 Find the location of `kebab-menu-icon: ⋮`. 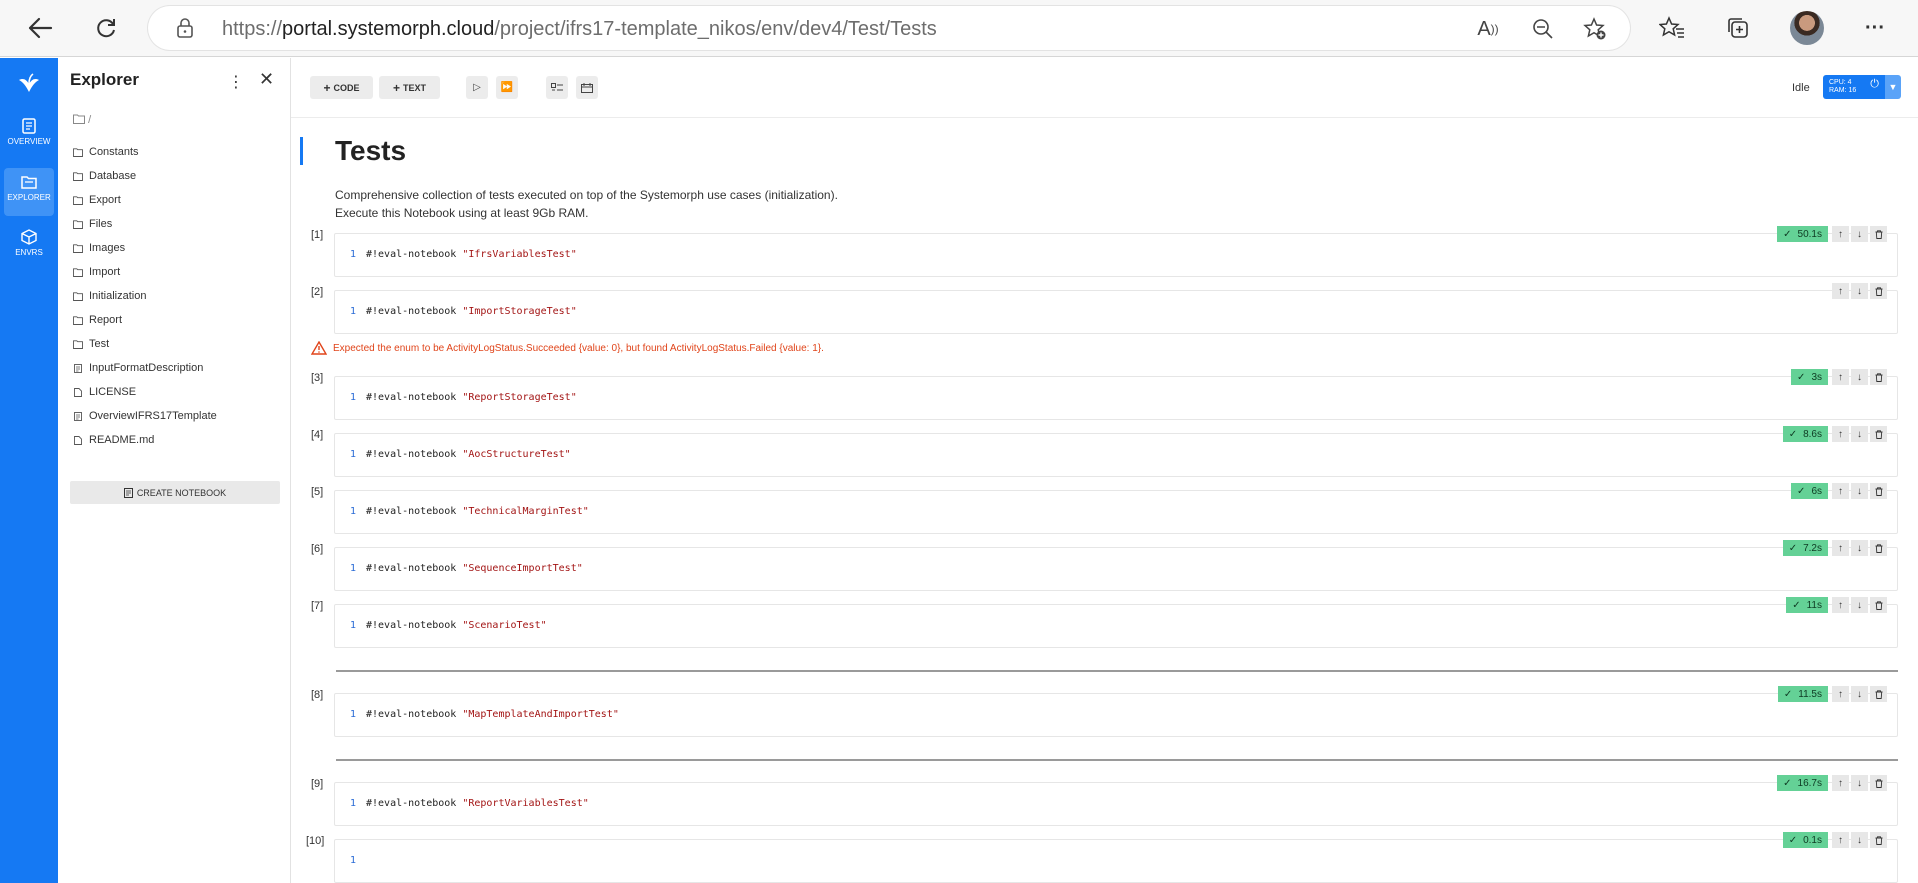

kebab-menu-icon: ⋮ is located at coordinates (236, 82).